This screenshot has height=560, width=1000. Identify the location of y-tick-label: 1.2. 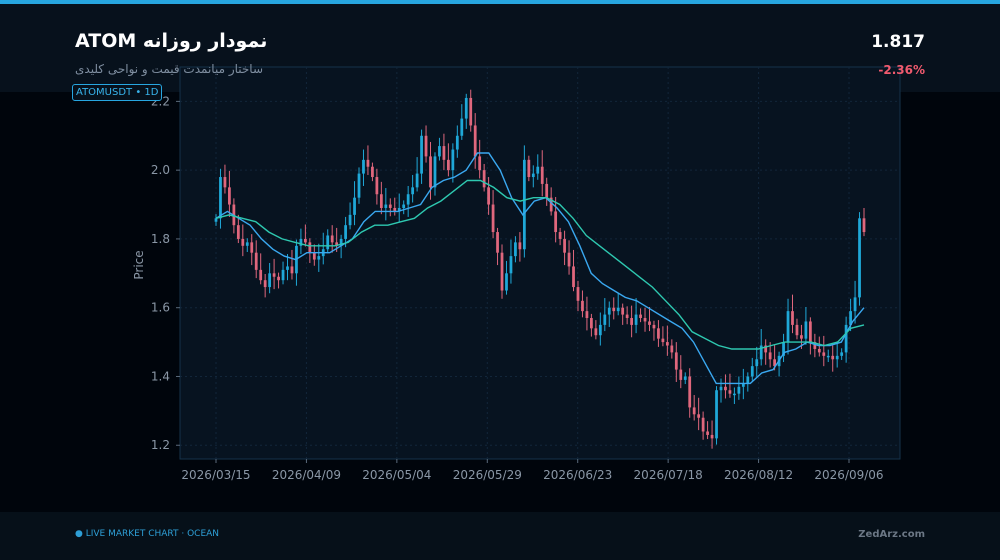
(160, 445).